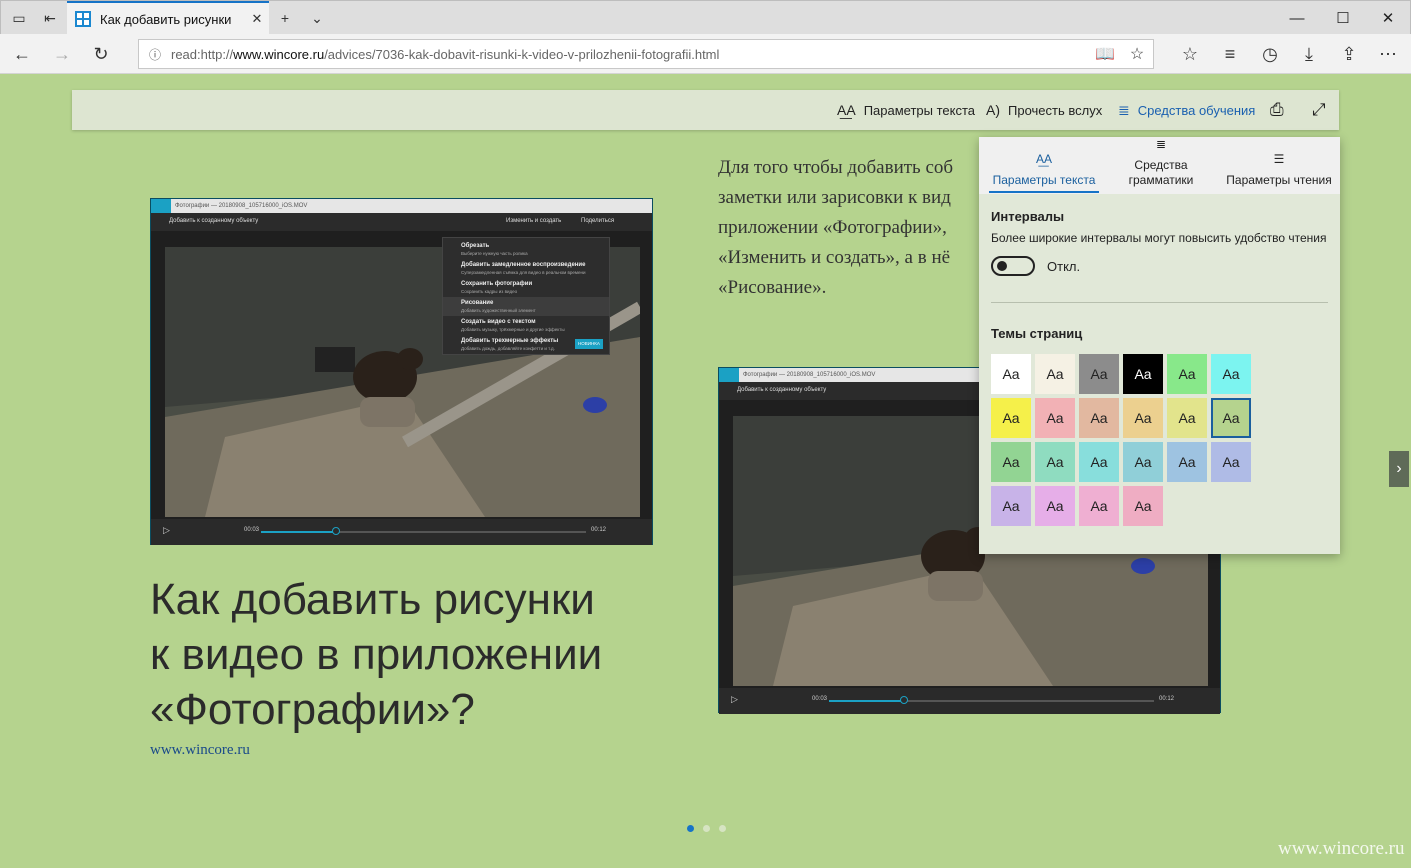  I want to click on watermark: www.wincore.ru, so click(1341, 848).